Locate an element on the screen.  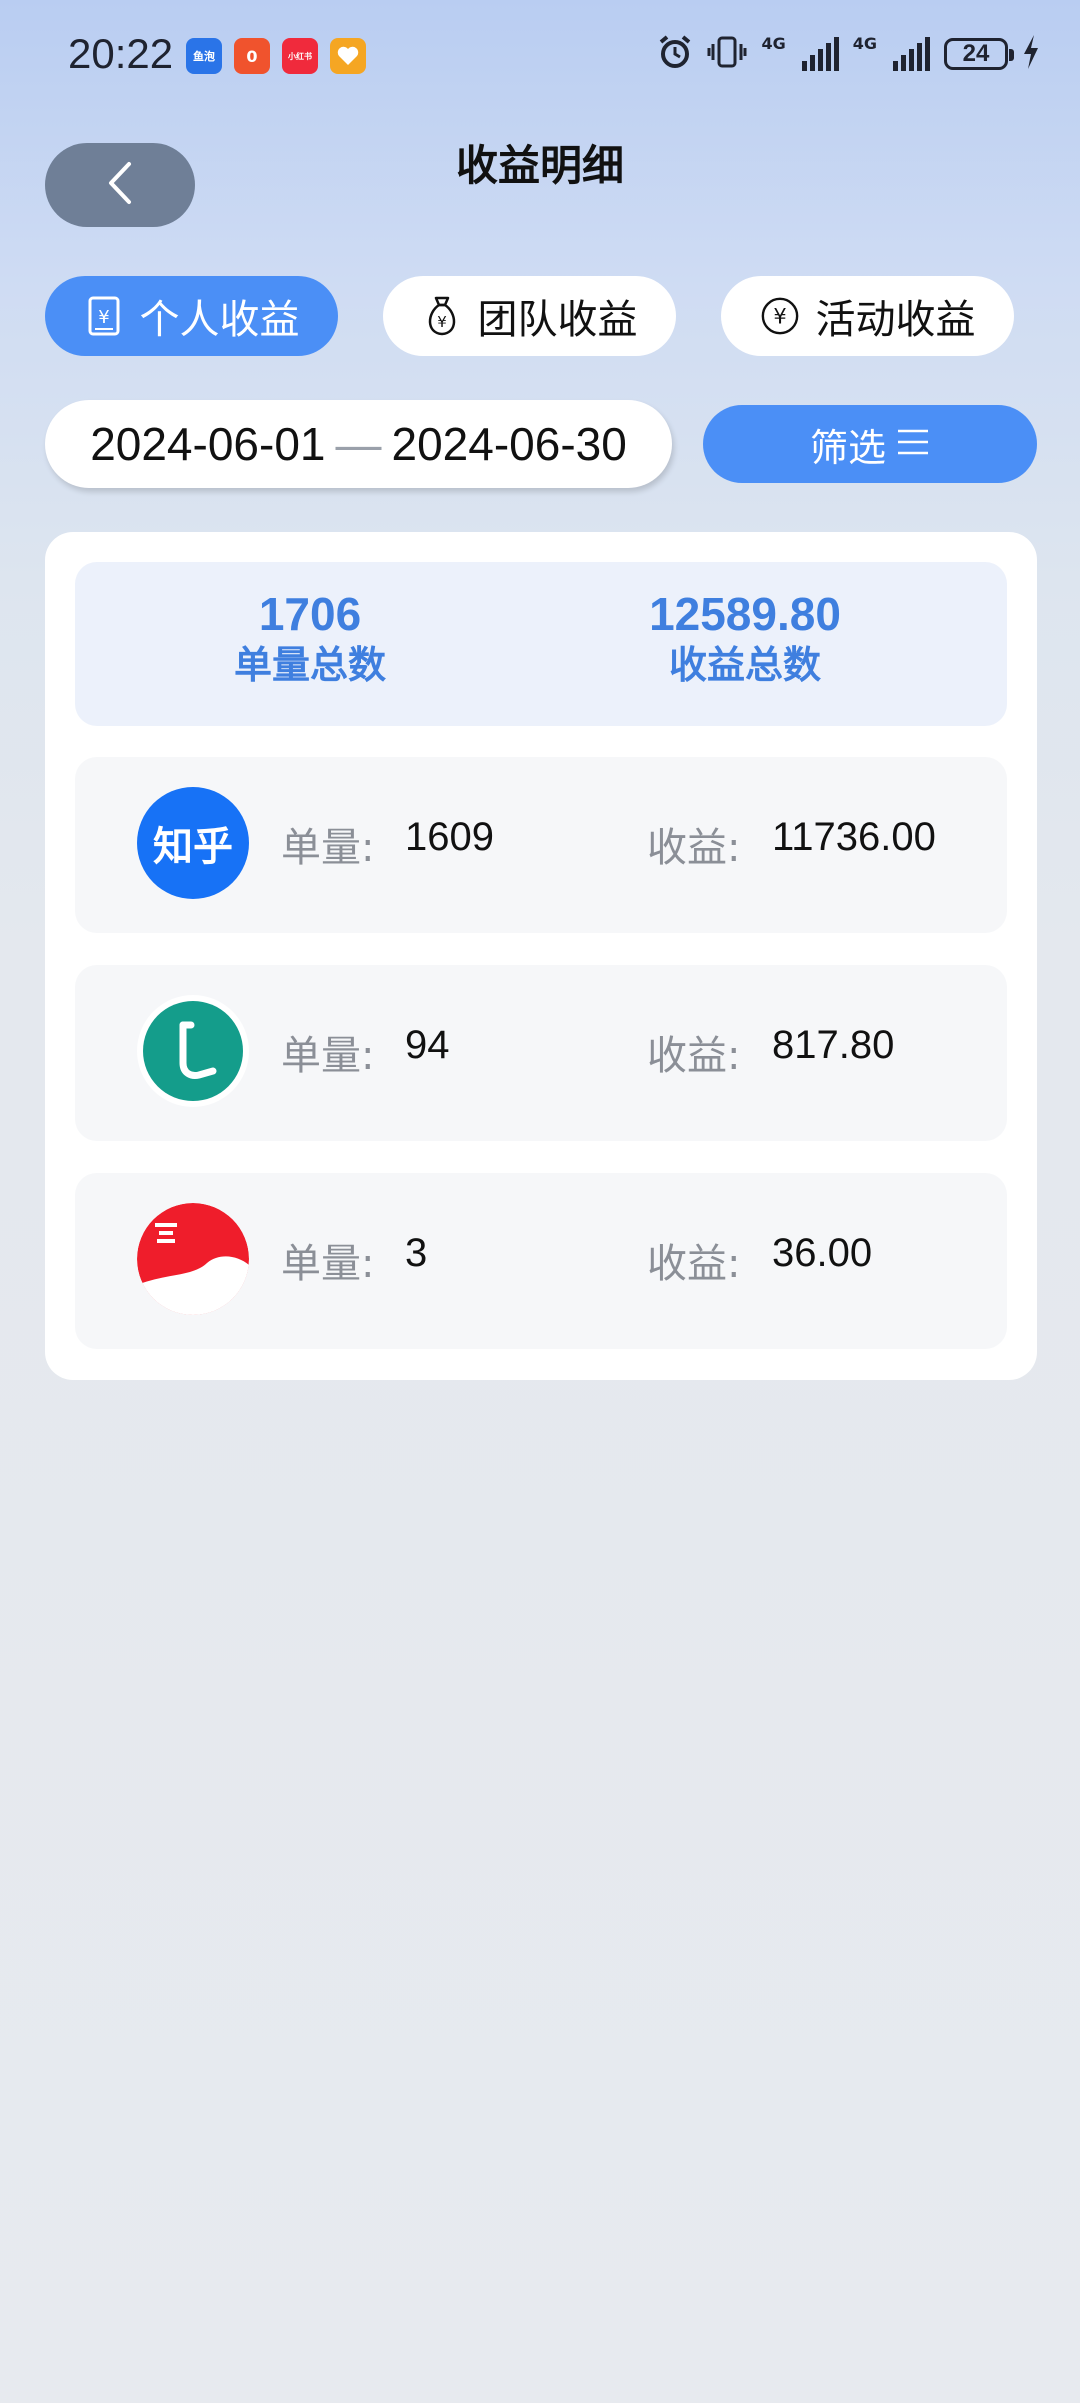
signal-icon is located at coordinates (820, 54).